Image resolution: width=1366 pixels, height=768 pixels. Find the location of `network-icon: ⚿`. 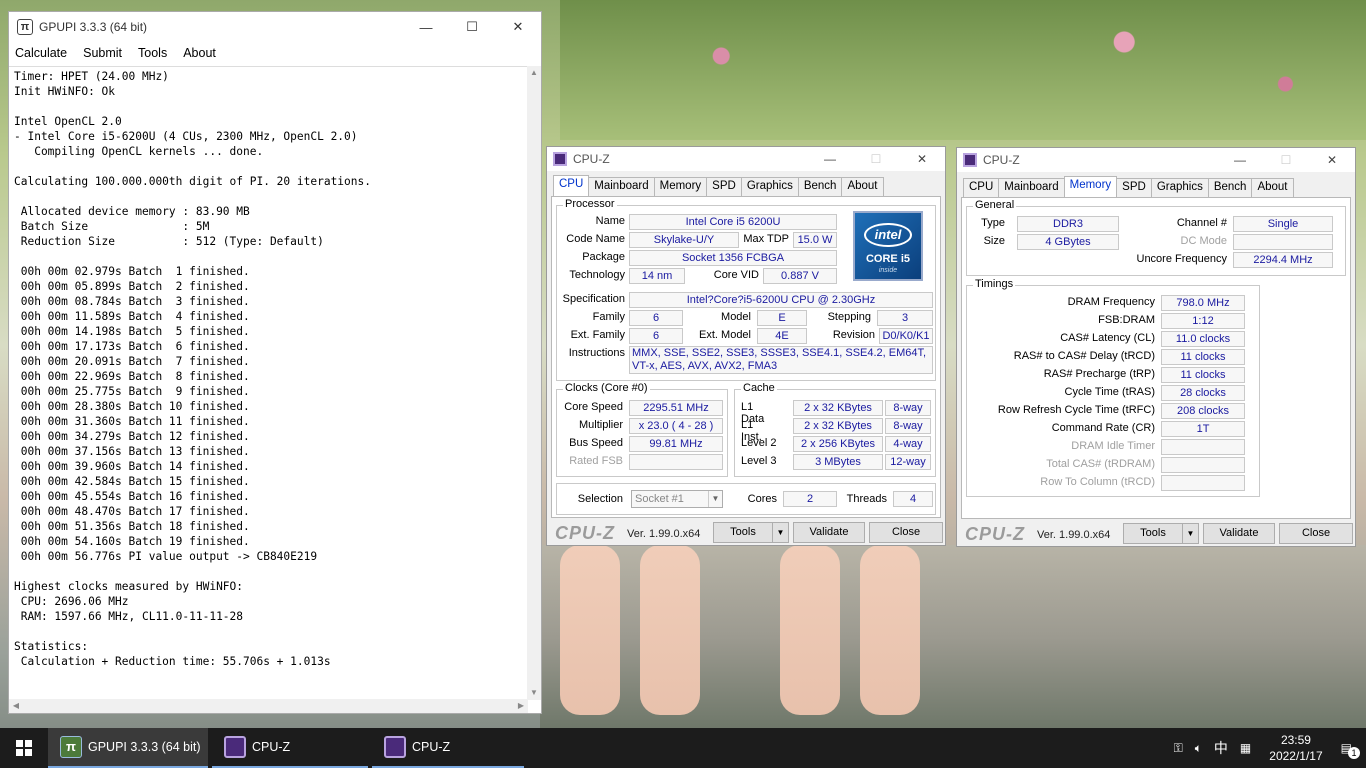

network-icon: ⚿ is located at coordinates (1178, 748).